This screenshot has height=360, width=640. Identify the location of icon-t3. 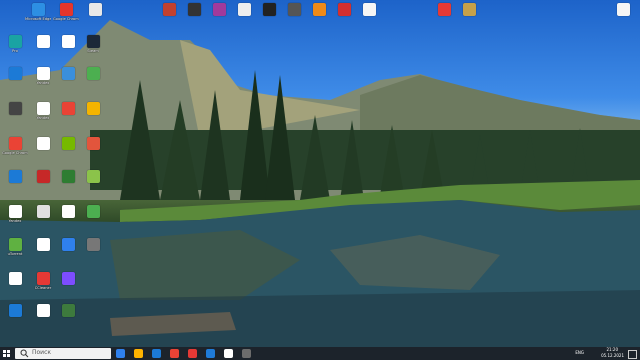
(219, 10).